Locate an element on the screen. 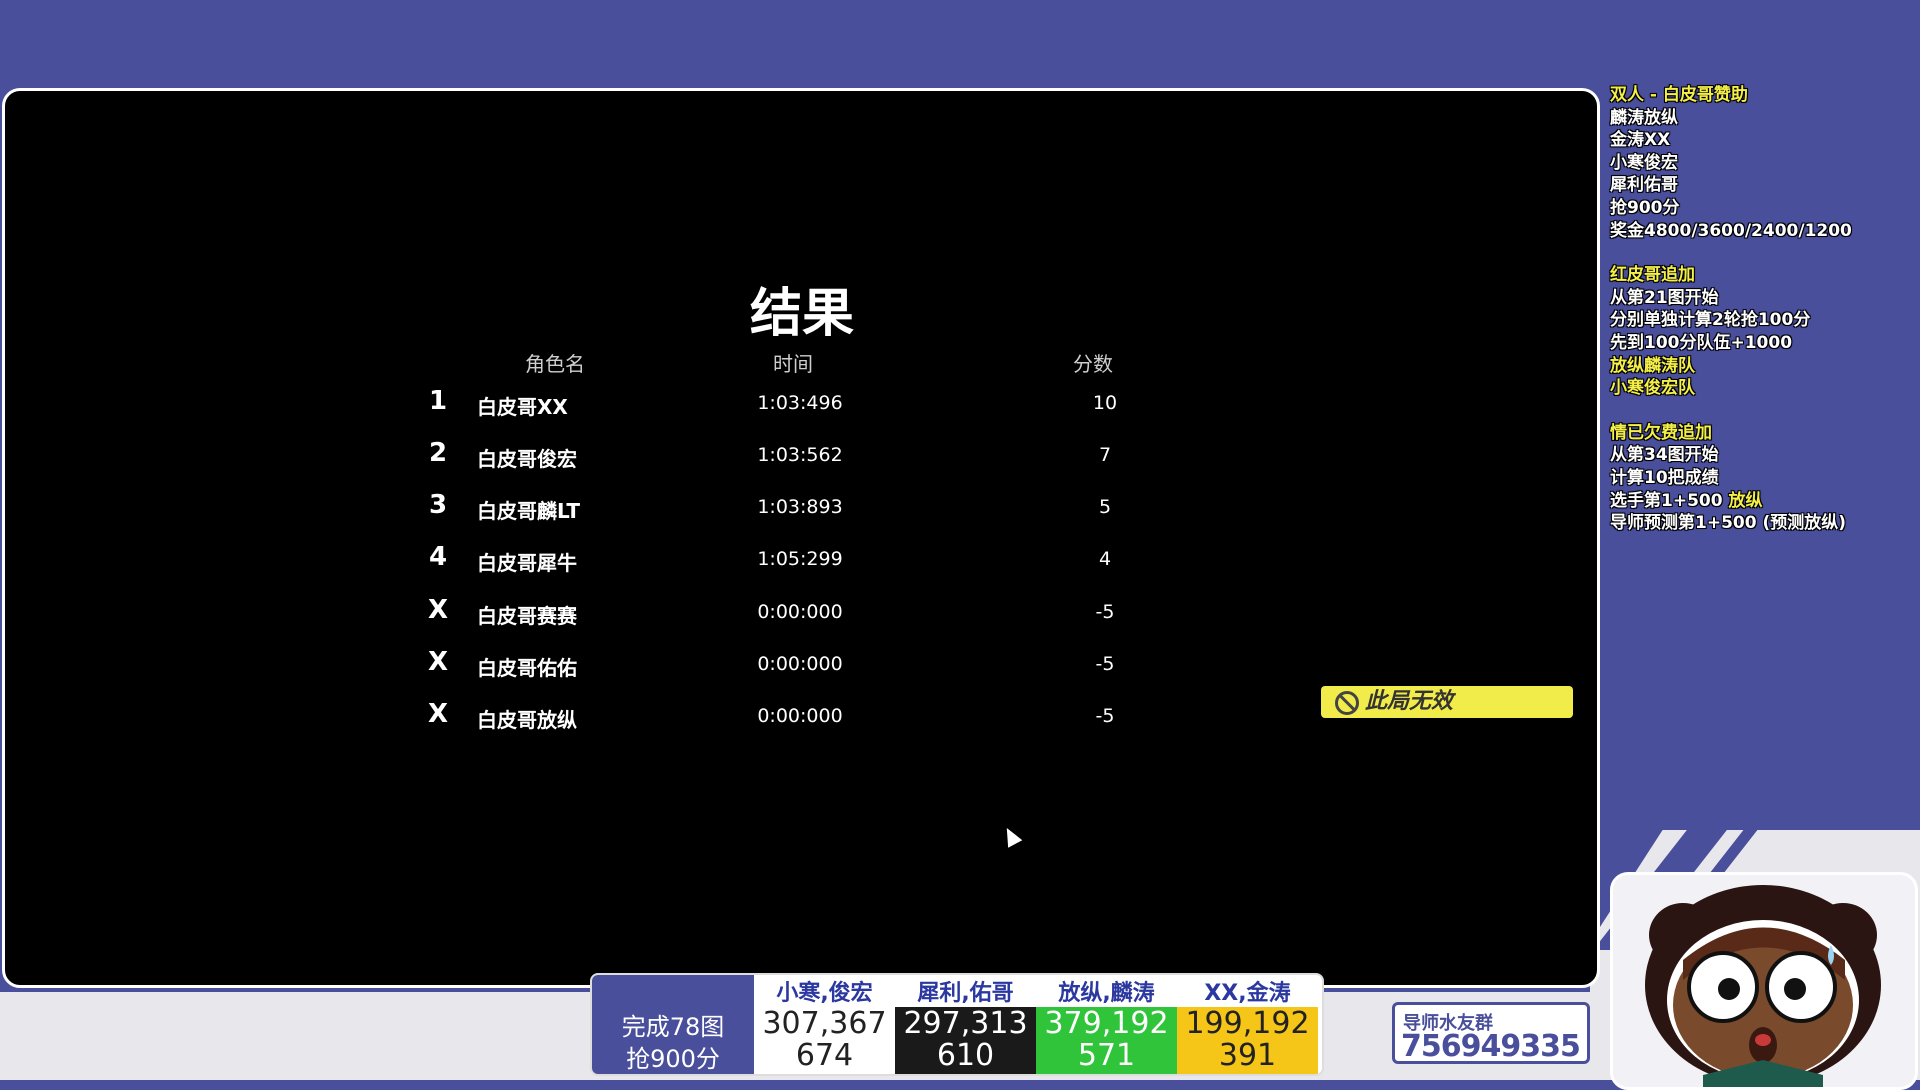 The width and height of the screenshot is (1920, 1090). result-row: 1 白皮哥XX 1:03:496 10 is located at coordinates (802, 406).